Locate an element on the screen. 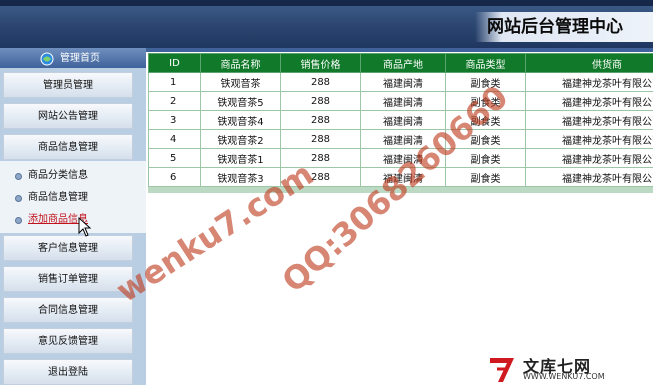 This screenshot has height=385, width=653. sidebar-item-label: 合同信息管理 is located at coordinates (68, 310).